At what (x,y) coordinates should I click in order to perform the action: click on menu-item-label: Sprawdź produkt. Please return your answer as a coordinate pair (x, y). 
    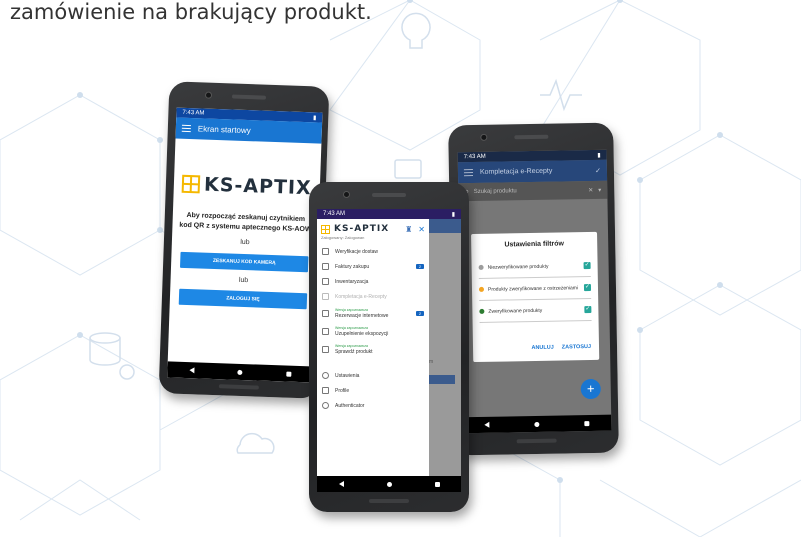
    Looking at the image, I should click on (354, 352).